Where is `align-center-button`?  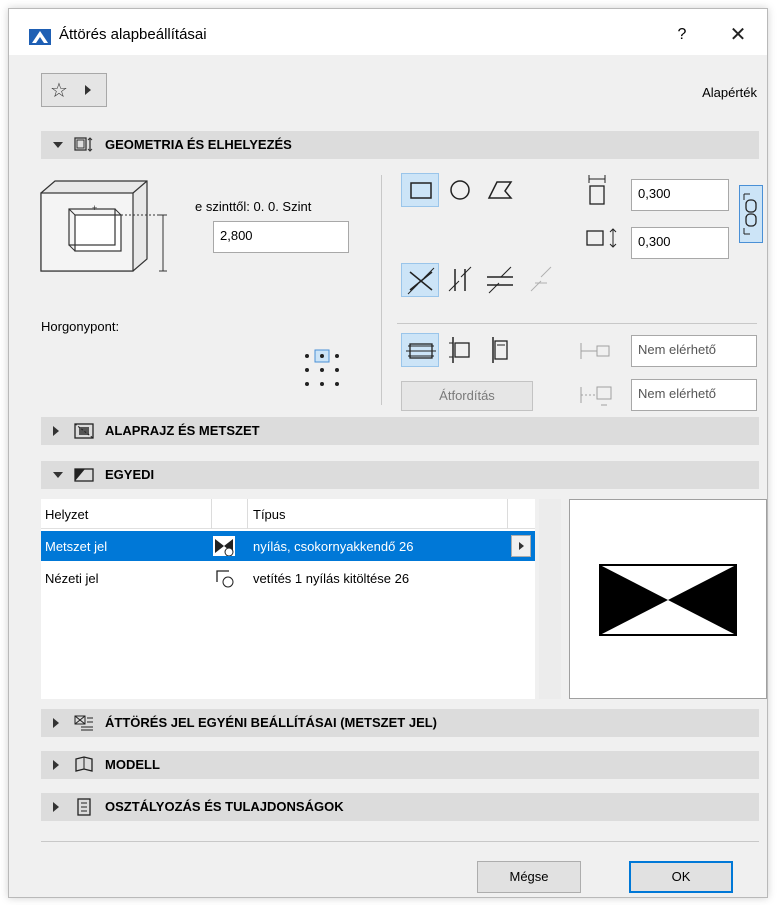 align-center-button is located at coordinates (420, 350).